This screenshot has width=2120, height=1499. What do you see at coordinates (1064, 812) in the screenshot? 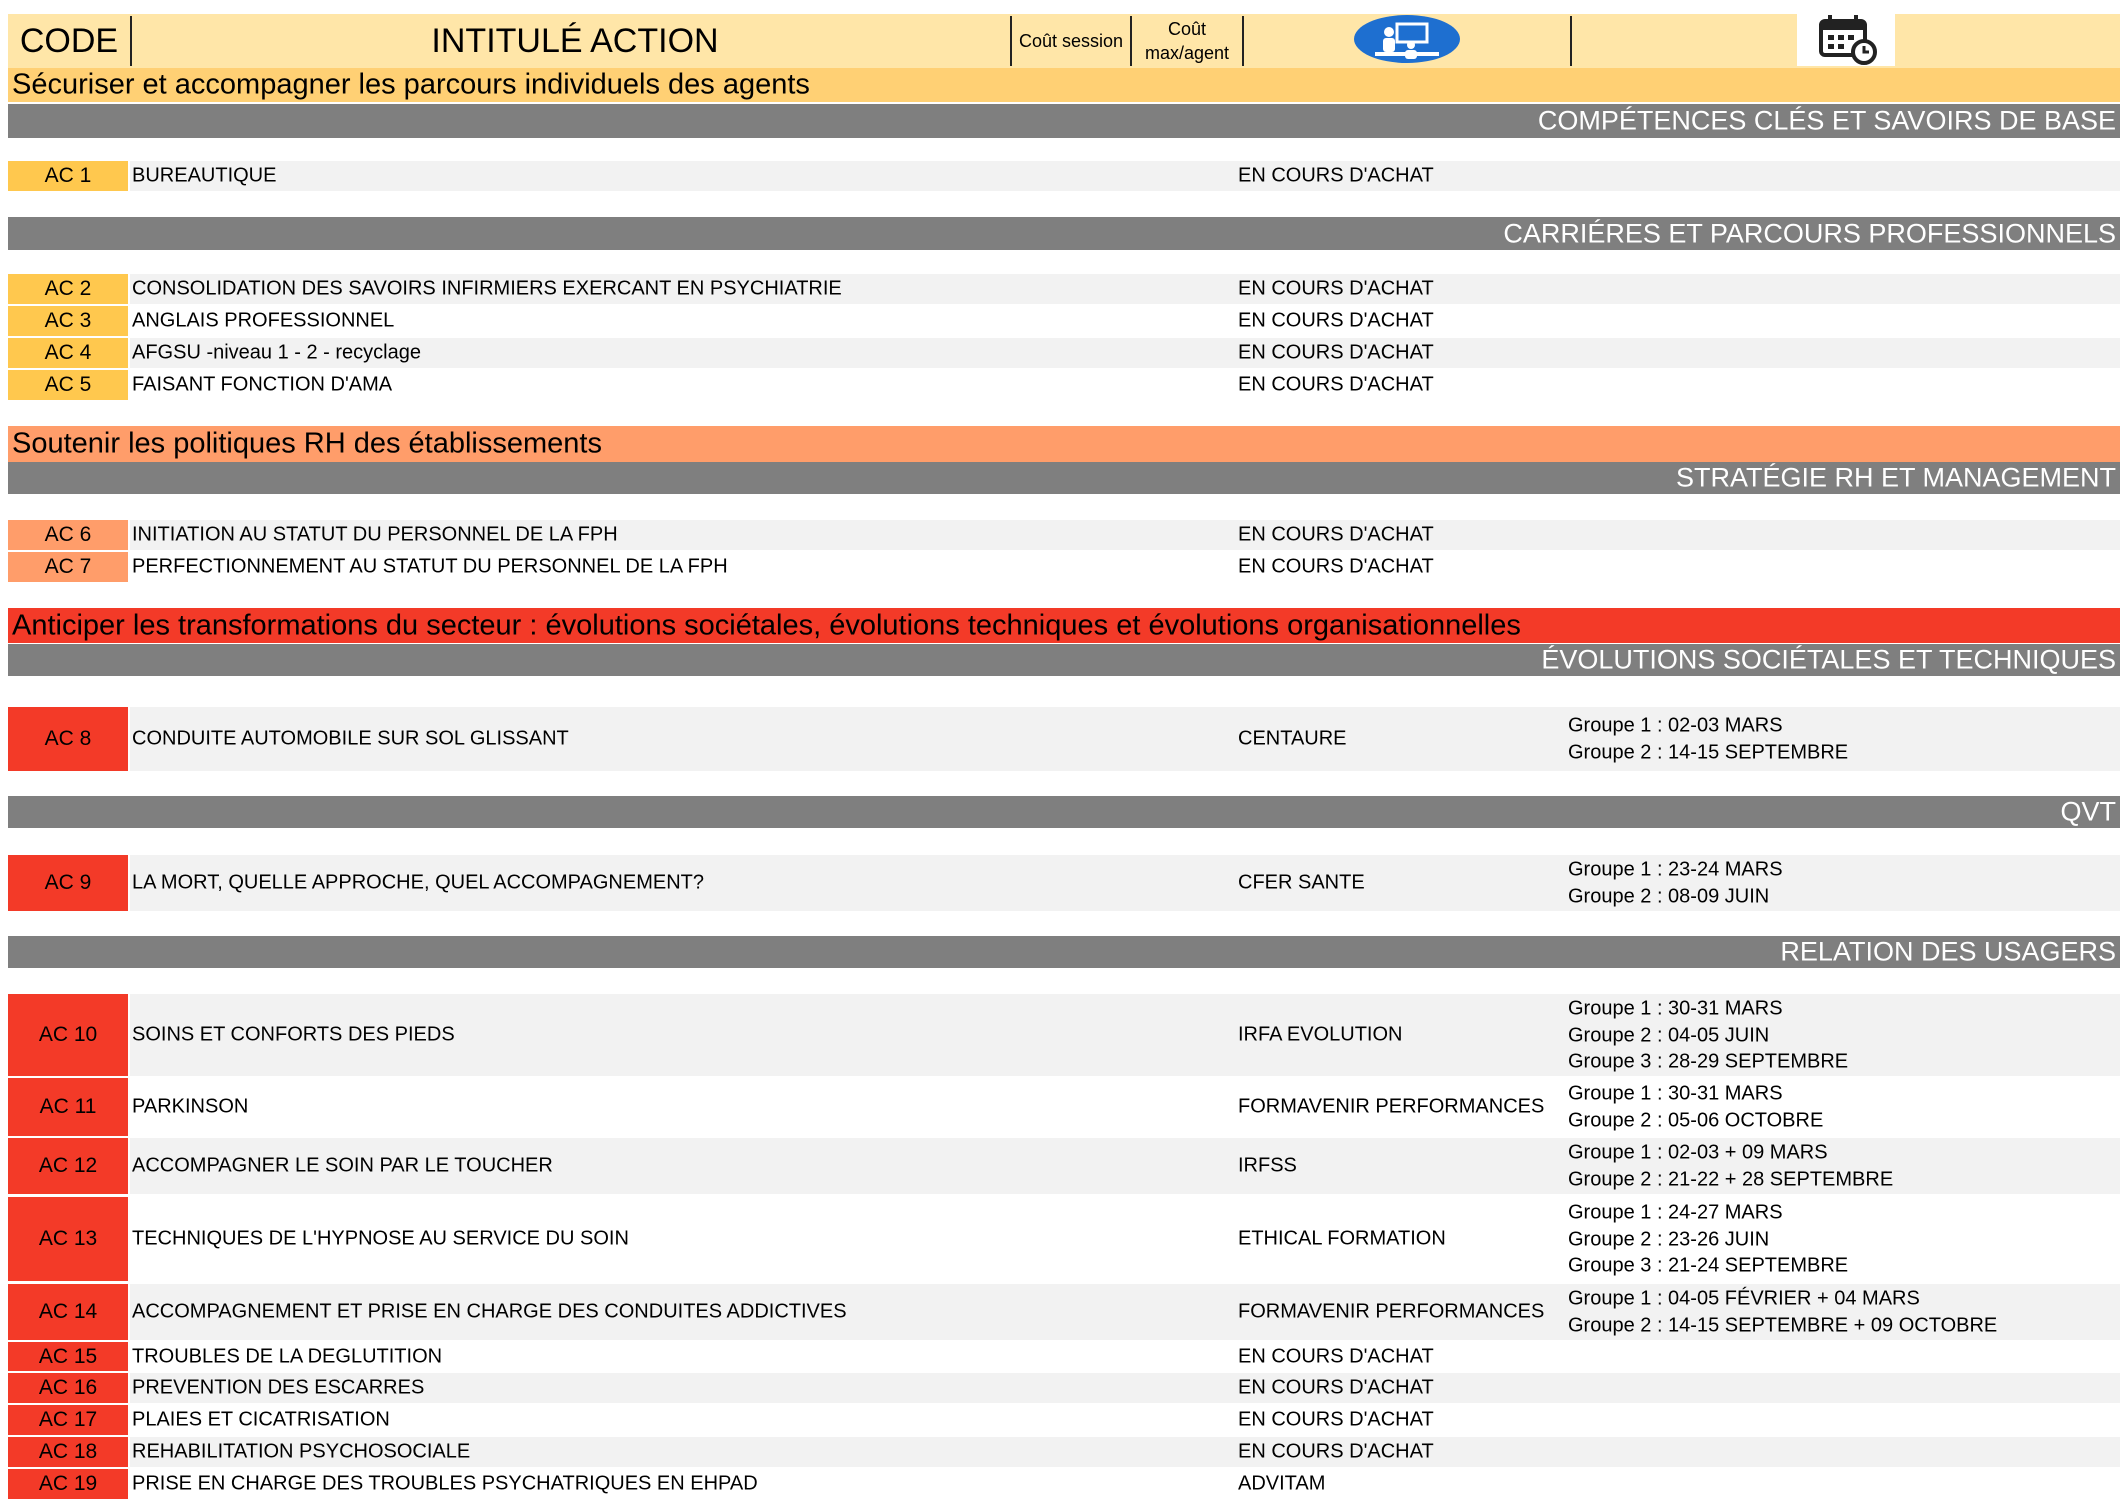
I see `theme-5: QVT` at bounding box center [1064, 812].